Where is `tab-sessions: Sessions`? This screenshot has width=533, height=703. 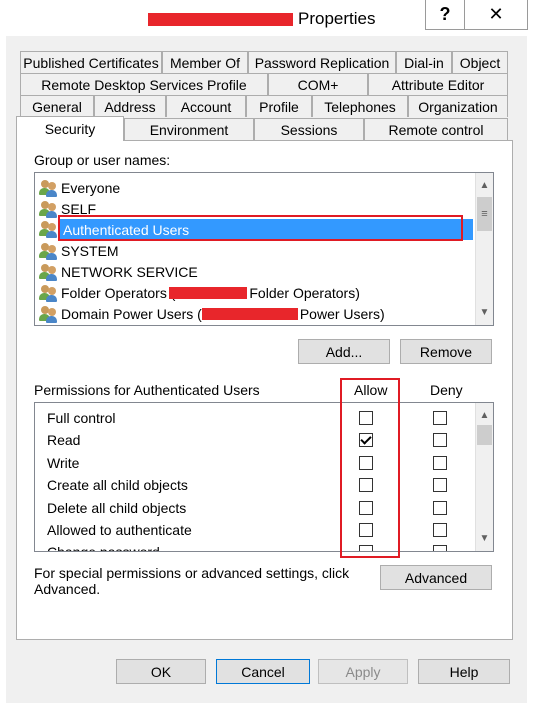
tab-sessions: Sessions is located at coordinates (309, 129).